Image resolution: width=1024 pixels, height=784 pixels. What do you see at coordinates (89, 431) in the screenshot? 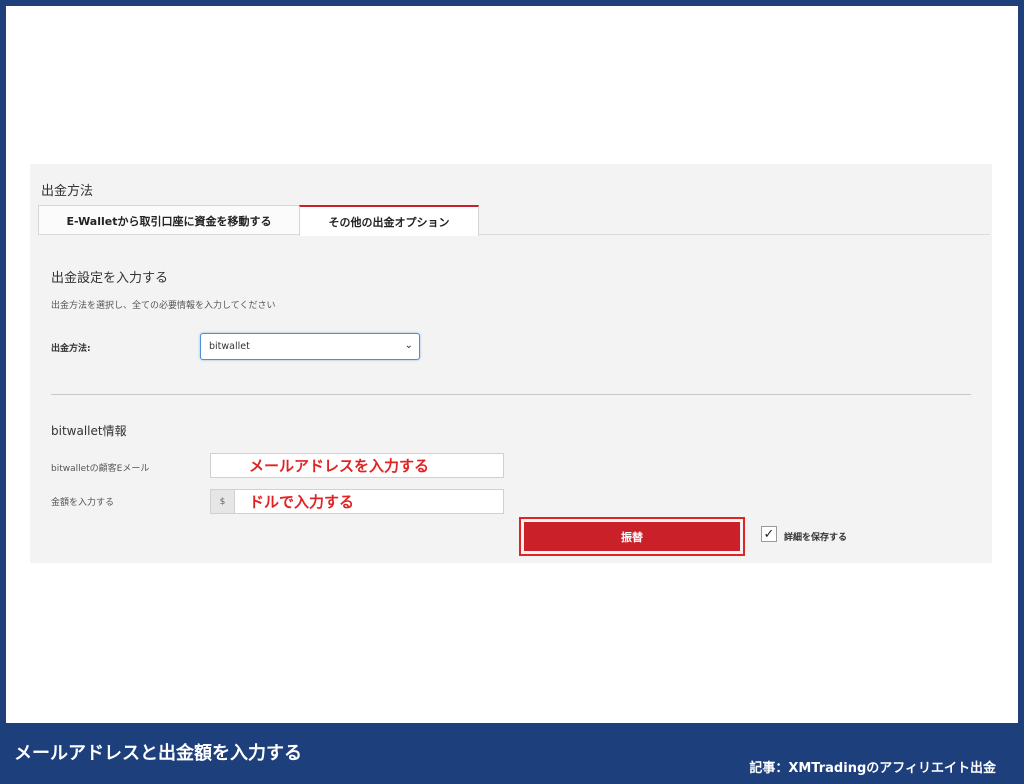
I see `bitwallet-info-title: bitwallet情報` at bounding box center [89, 431].